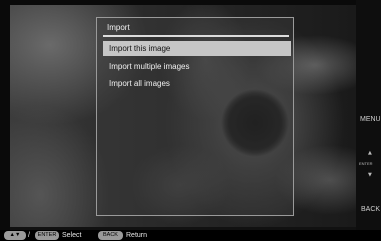 Image resolution: width=381 pixels, height=241 pixels. I want to click on enter-button-label: ENTER, so click(366, 163).